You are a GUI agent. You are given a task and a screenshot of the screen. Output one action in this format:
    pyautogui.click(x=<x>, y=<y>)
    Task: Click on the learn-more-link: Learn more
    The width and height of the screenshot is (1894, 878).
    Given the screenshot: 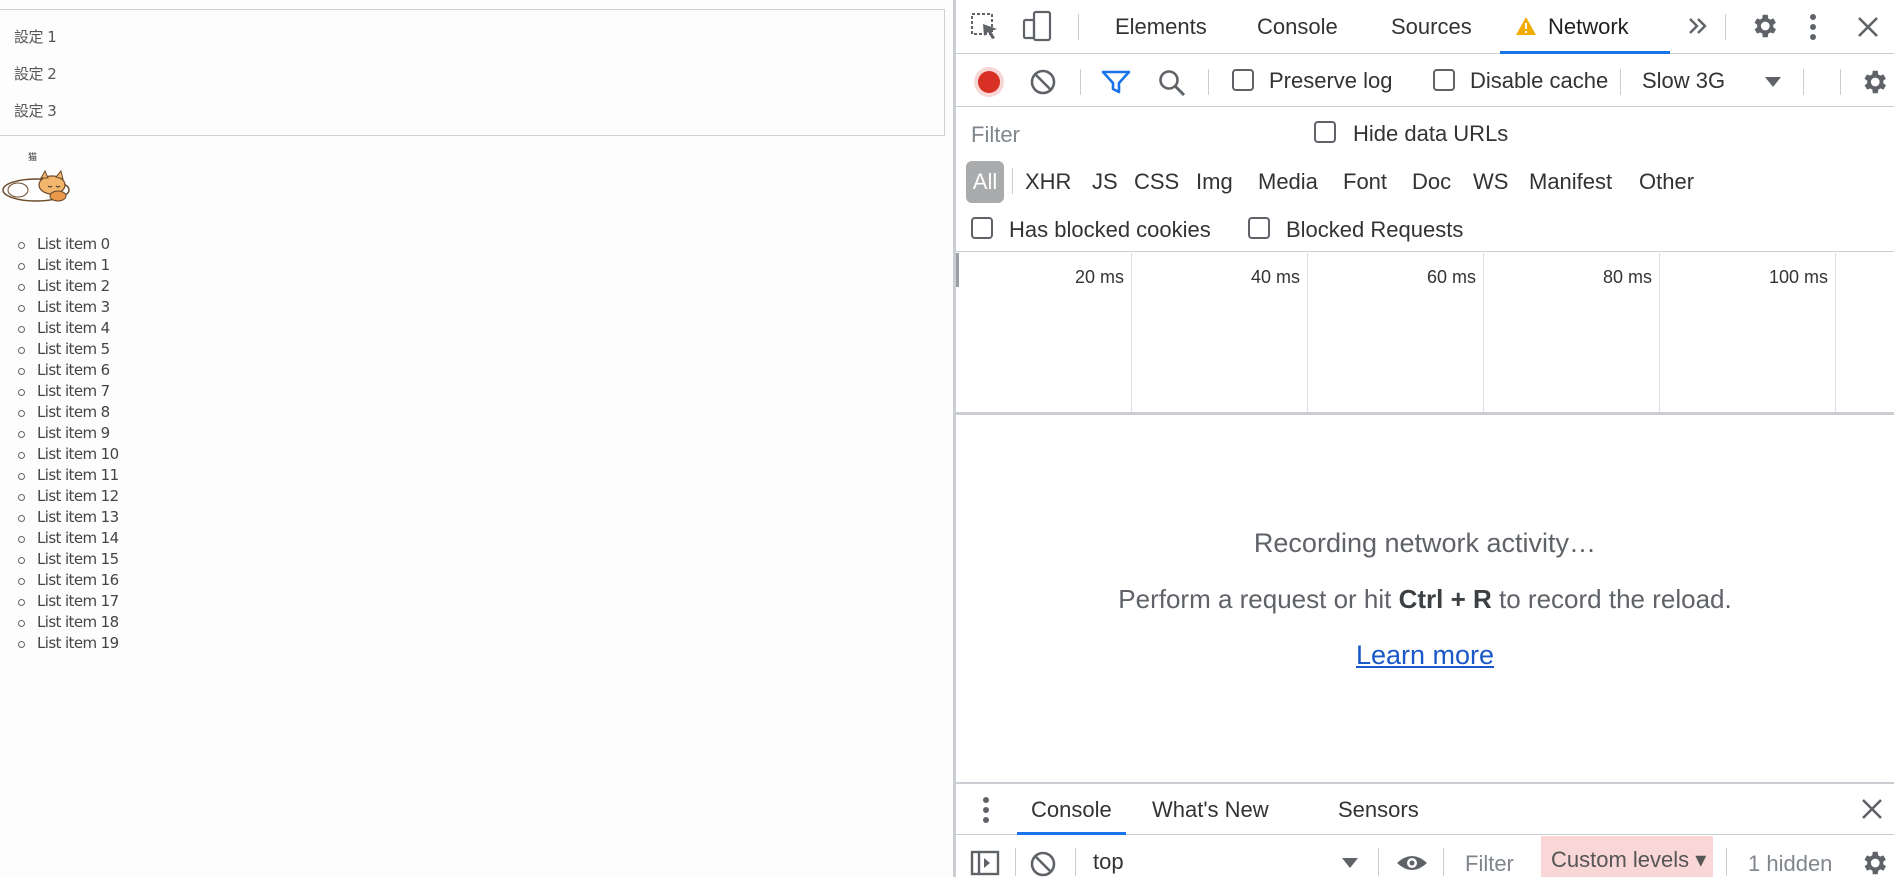 What is the action you would take?
    pyautogui.click(x=1425, y=655)
    